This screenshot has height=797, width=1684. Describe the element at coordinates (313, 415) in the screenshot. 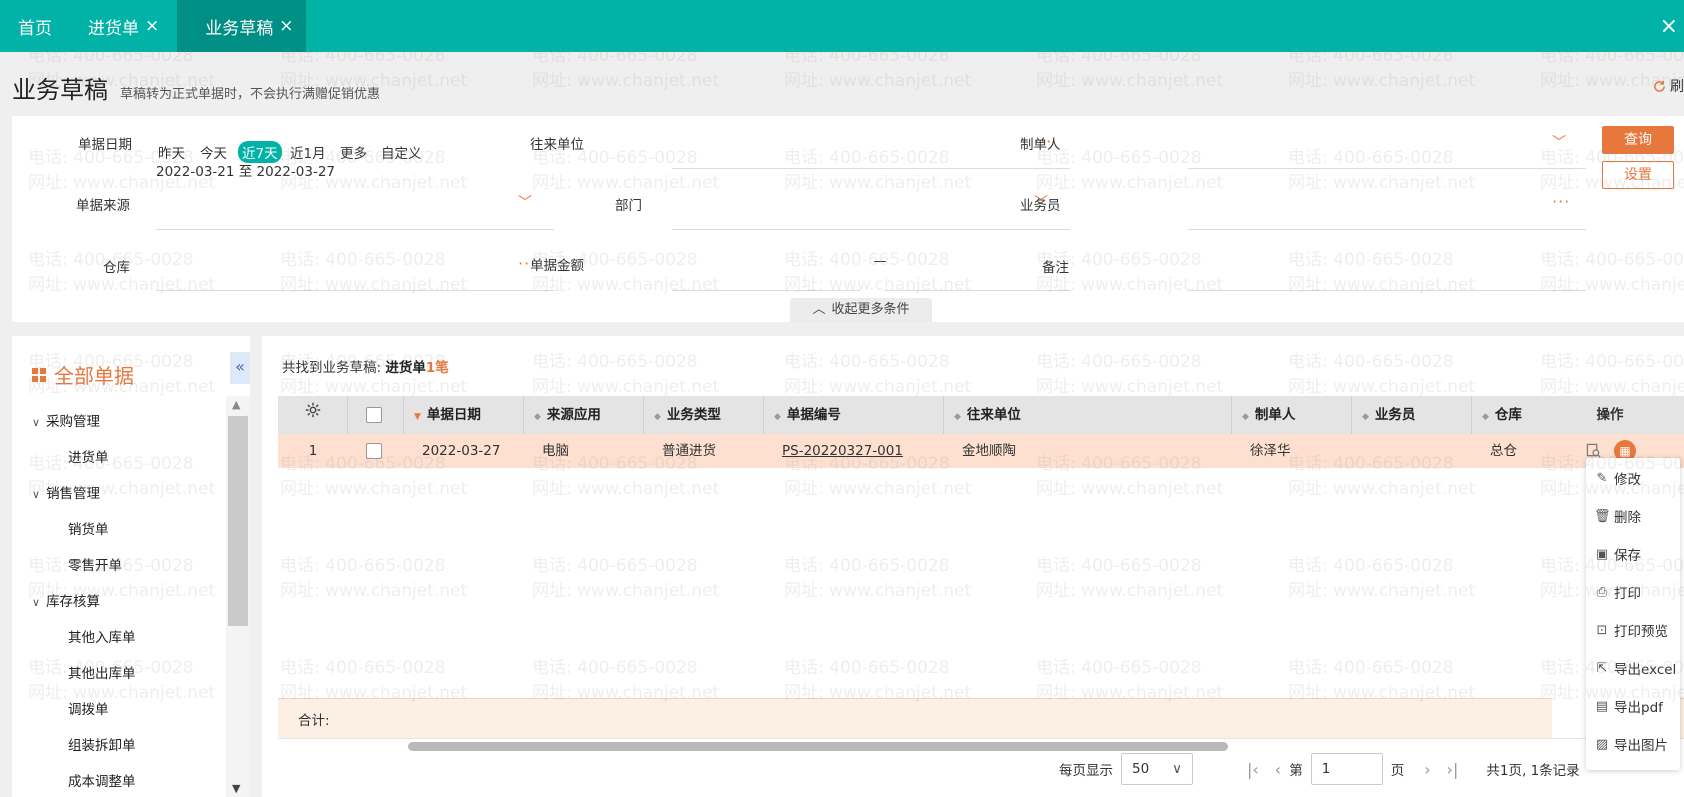

I see `column-settings-icon` at that location.